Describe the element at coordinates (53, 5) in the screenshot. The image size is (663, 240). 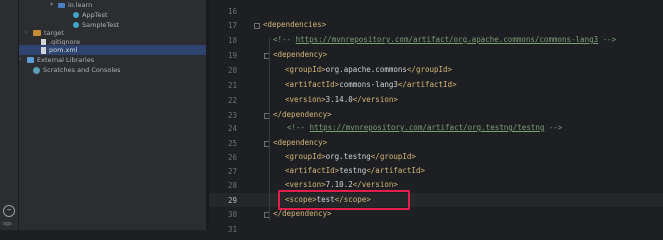
I see `chevron-icon: ▾` at that location.